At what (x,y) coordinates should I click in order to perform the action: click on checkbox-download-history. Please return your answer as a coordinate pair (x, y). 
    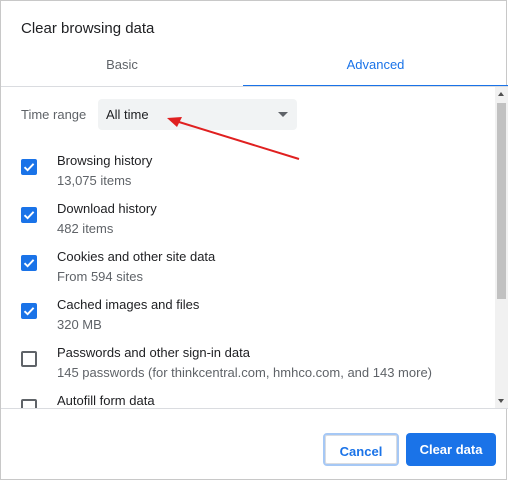
    Looking at the image, I should click on (29, 215).